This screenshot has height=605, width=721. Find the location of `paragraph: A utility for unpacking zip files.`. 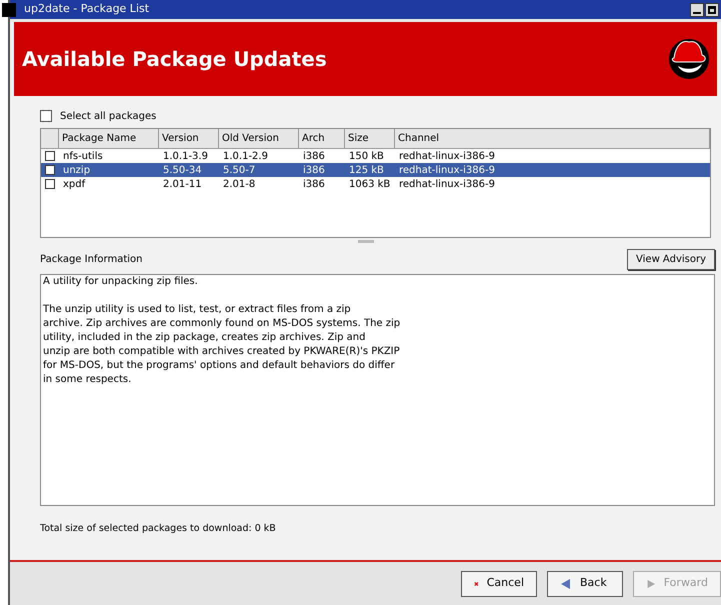

paragraph: A utility for unpacking zip files. is located at coordinates (121, 282).